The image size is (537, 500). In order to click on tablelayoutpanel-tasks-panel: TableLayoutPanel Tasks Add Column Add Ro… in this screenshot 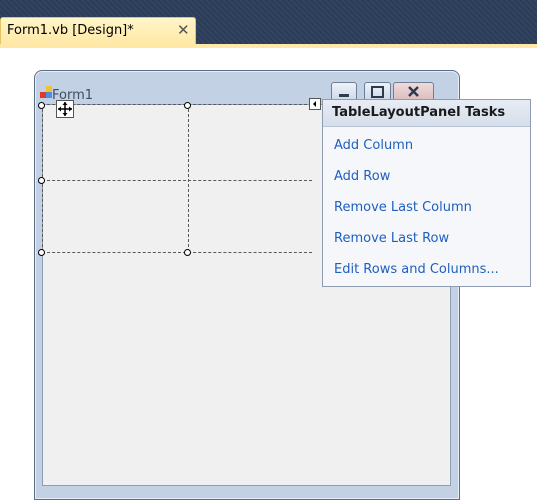, I will do `click(426, 193)`.